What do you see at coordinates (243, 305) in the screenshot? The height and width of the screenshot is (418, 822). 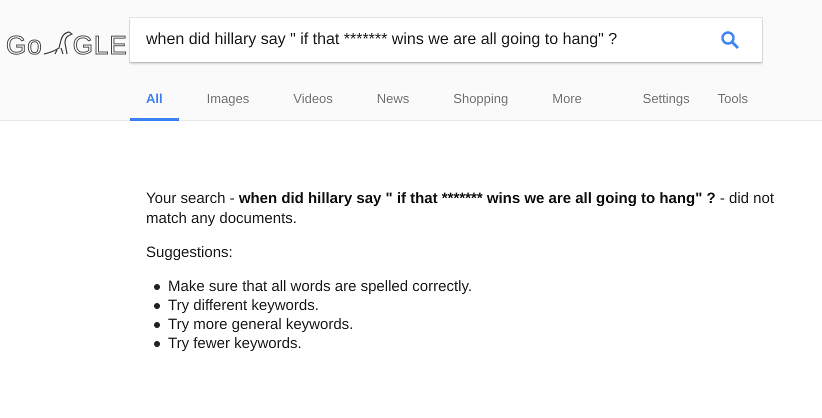 I see `suggestion-text: Try different keywords.` at bounding box center [243, 305].